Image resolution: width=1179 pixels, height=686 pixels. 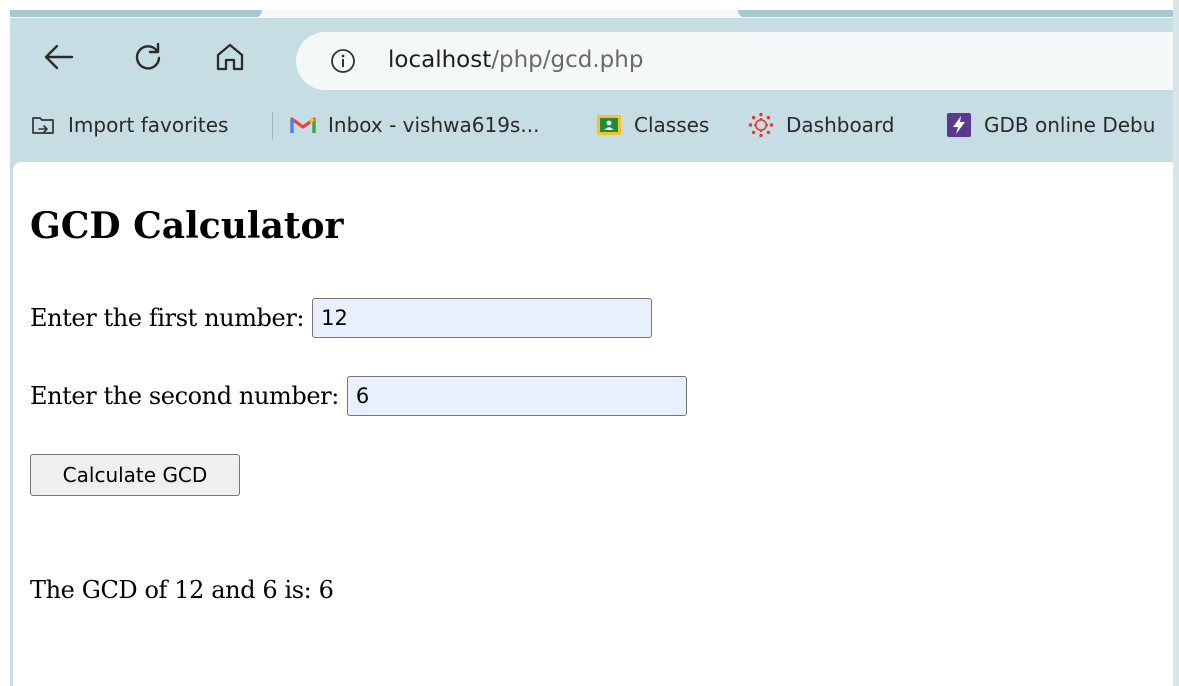 I want to click on import-favorites-icon, so click(x=43, y=125).